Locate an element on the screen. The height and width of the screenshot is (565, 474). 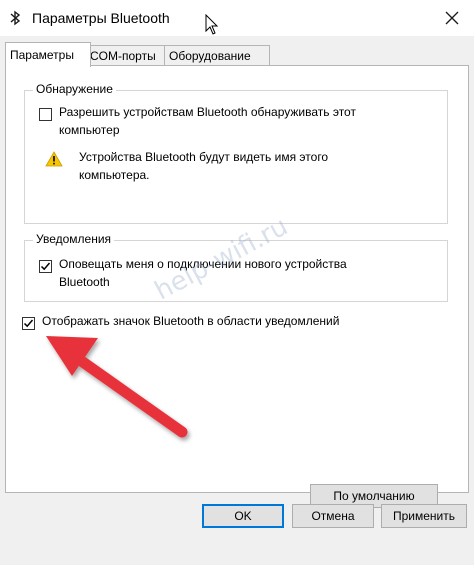
red-arrow-annotation is located at coordinates (117, 387).